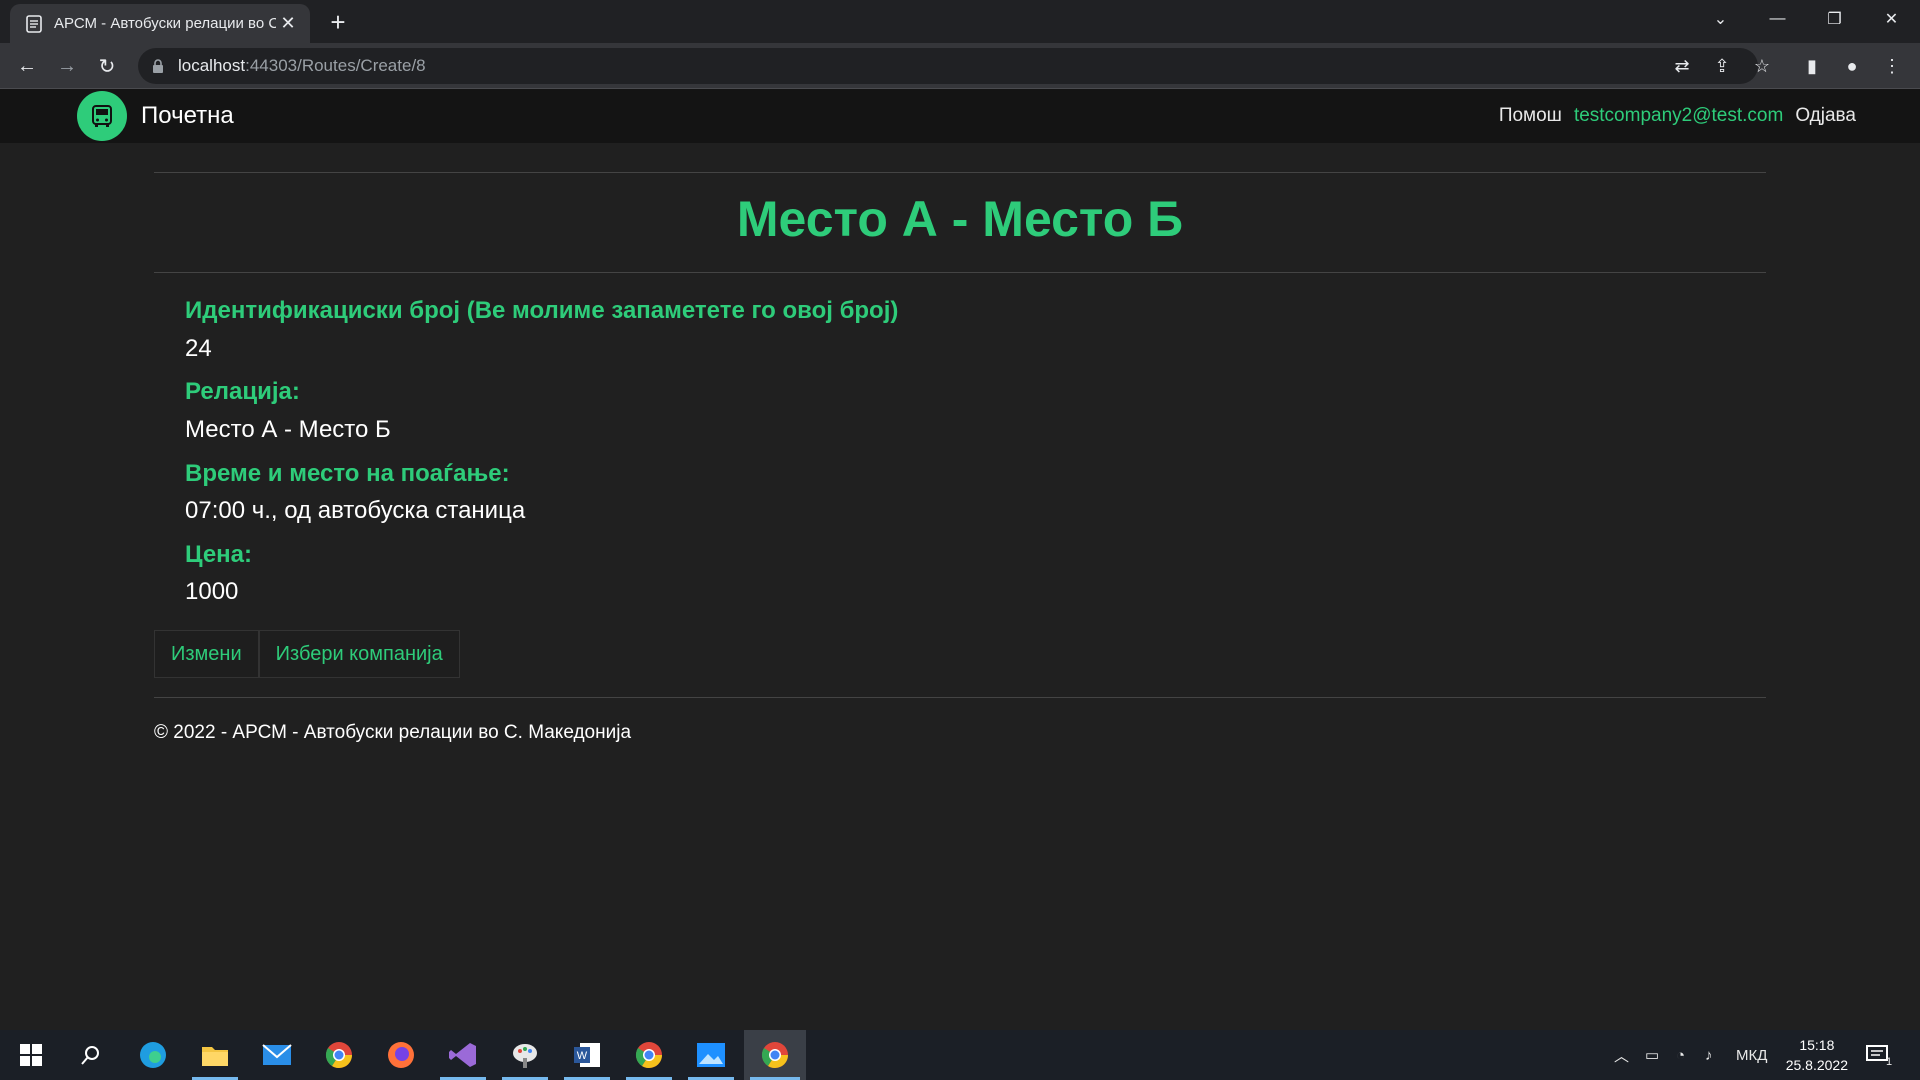  What do you see at coordinates (960, 172) in the screenshot?
I see `divider-top` at bounding box center [960, 172].